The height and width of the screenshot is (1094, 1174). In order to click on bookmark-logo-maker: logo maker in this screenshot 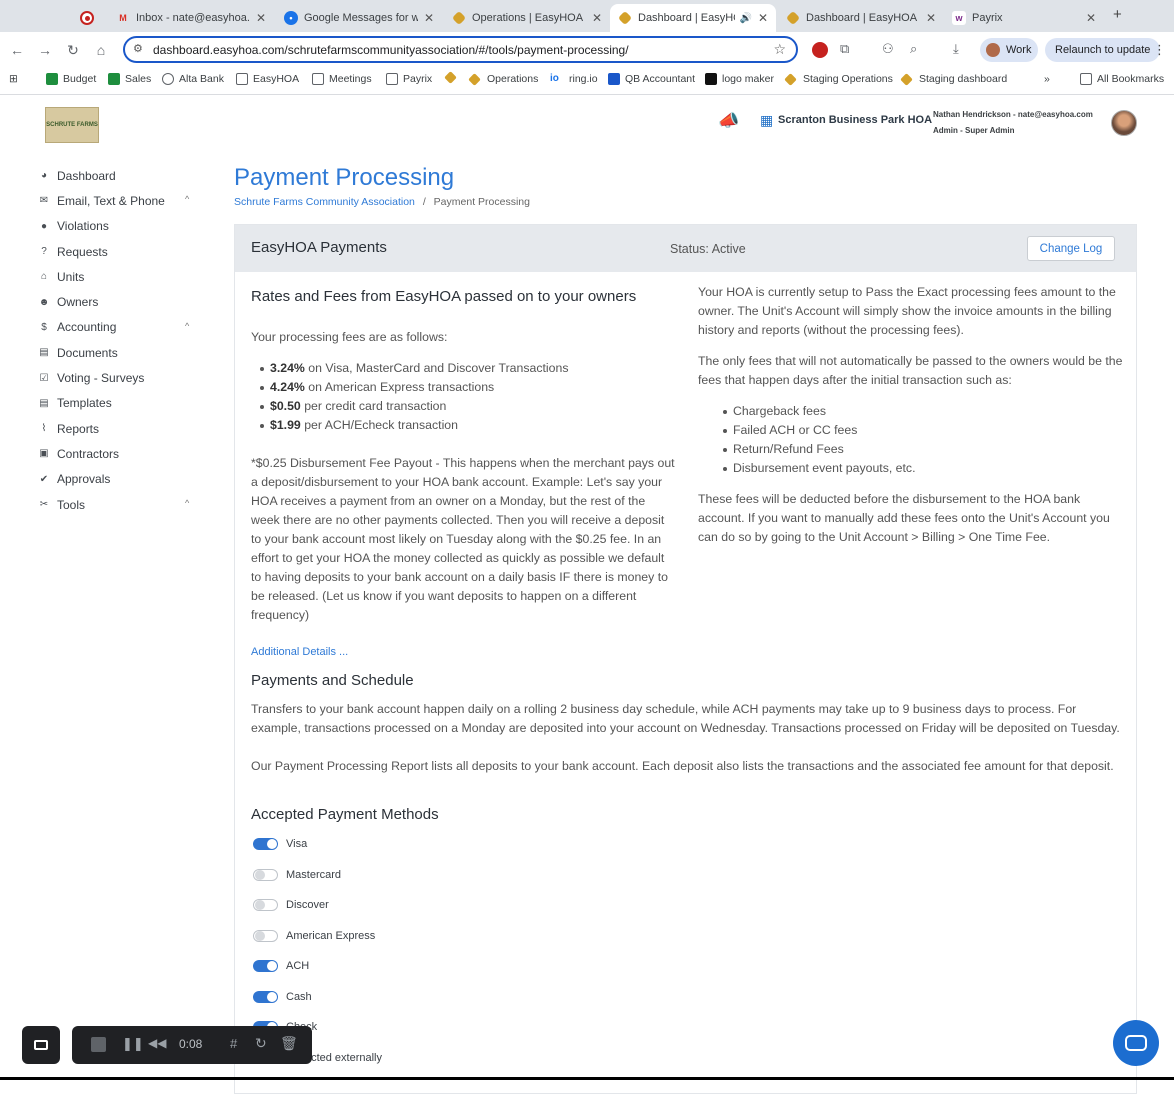, I will do `click(739, 79)`.